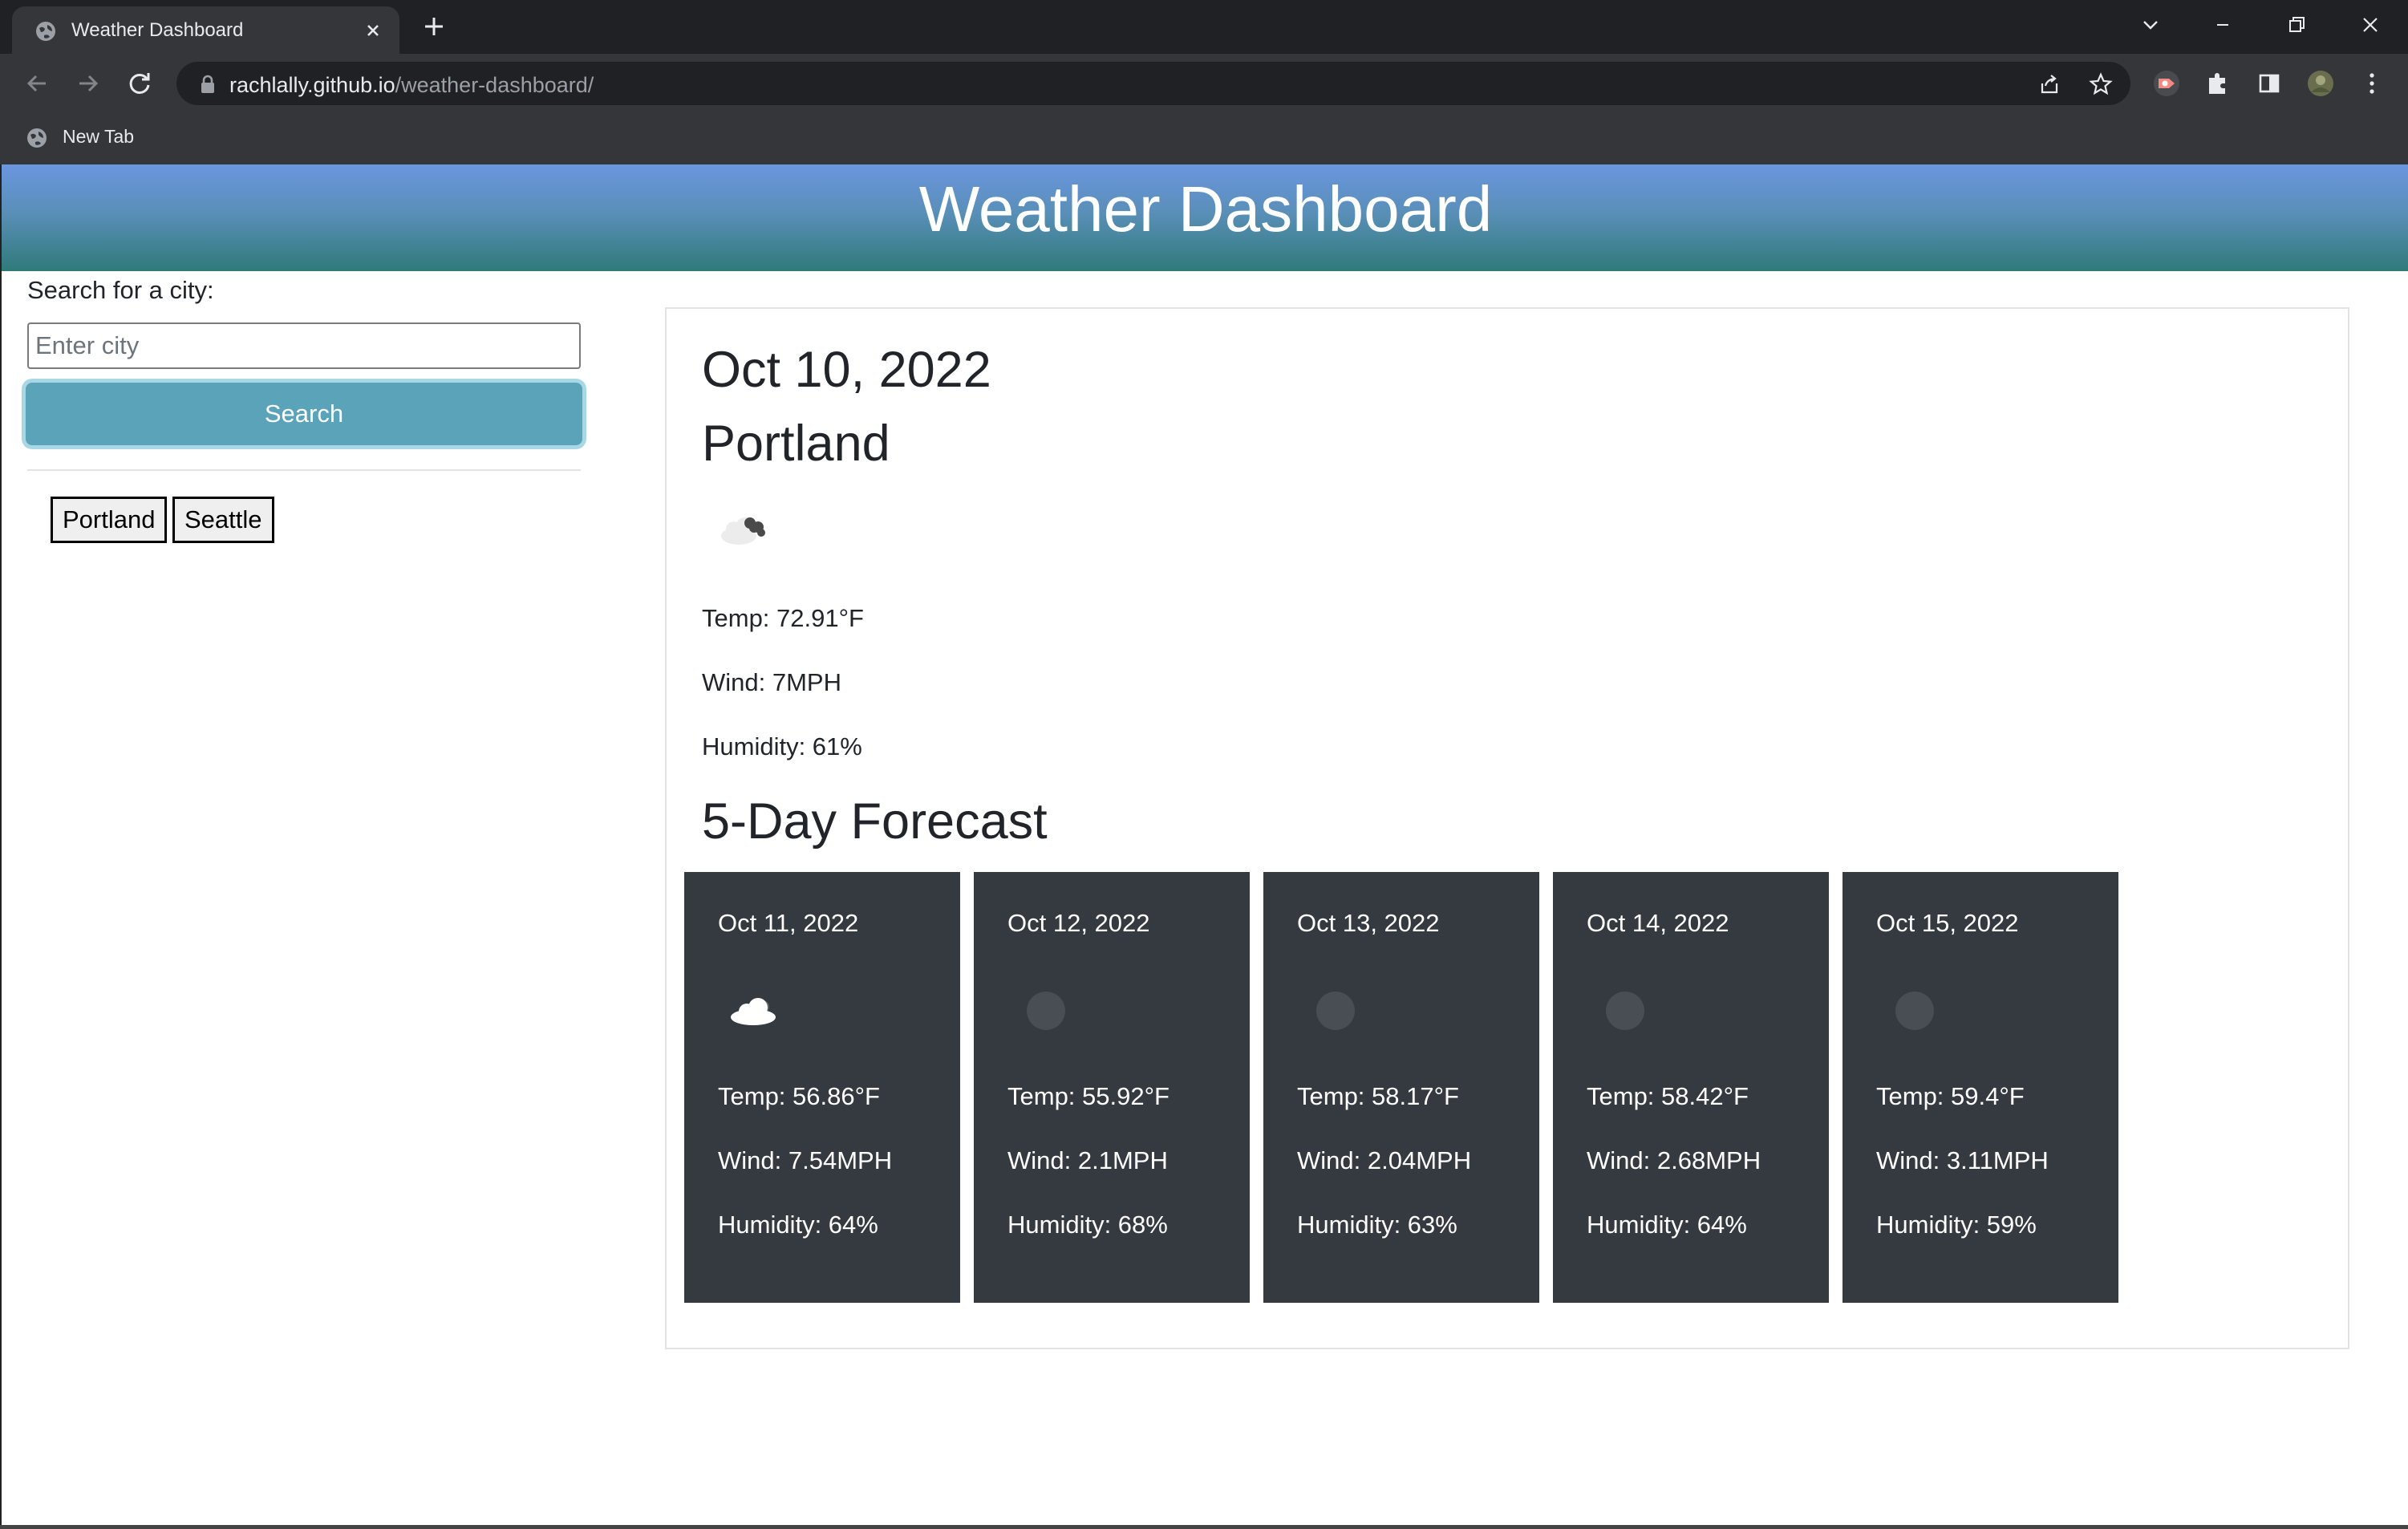 The height and width of the screenshot is (1529, 2408). I want to click on browser-tab-bar: Weather Dashboard, so click(1204, 27).